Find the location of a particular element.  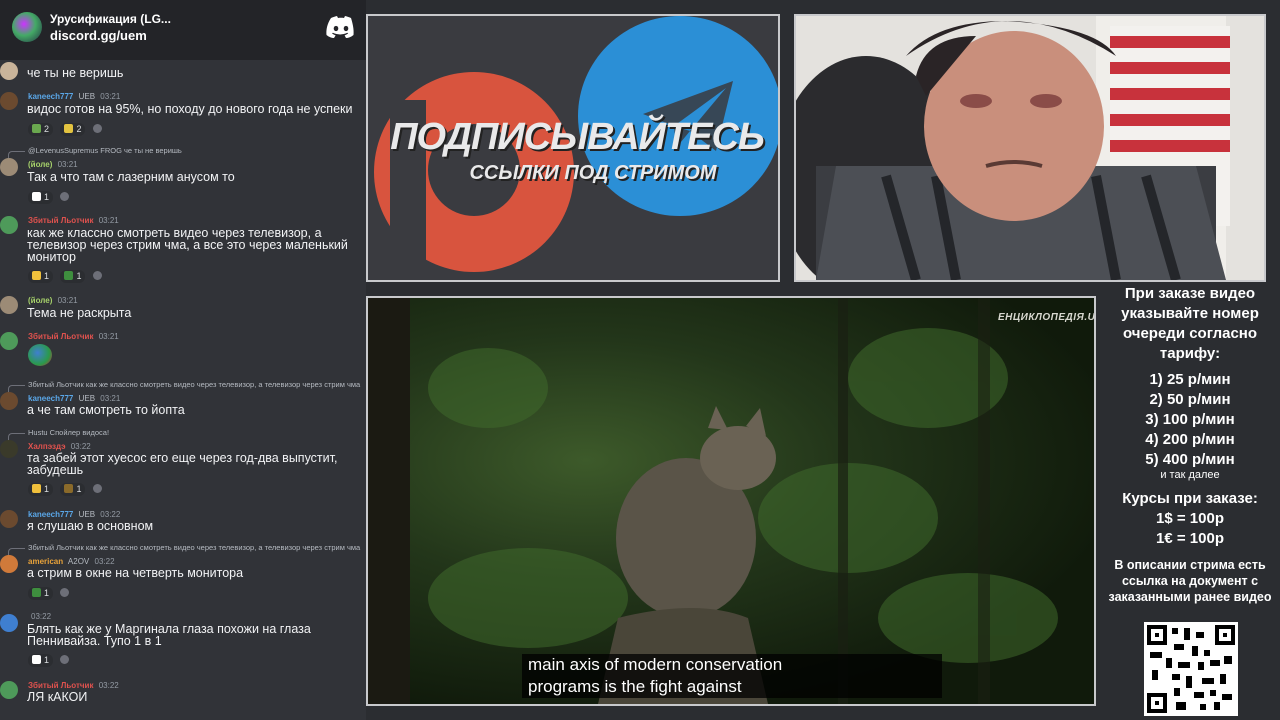

author-name: american is located at coordinates (45, 561).